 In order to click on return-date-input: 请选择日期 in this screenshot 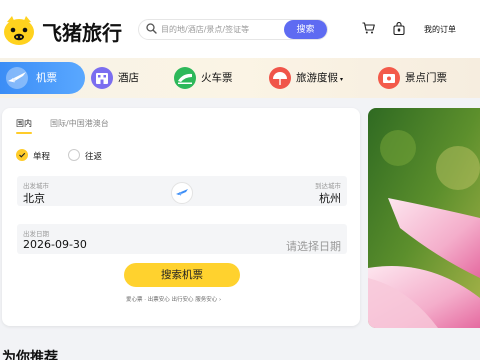, I will do `click(313, 246)`.